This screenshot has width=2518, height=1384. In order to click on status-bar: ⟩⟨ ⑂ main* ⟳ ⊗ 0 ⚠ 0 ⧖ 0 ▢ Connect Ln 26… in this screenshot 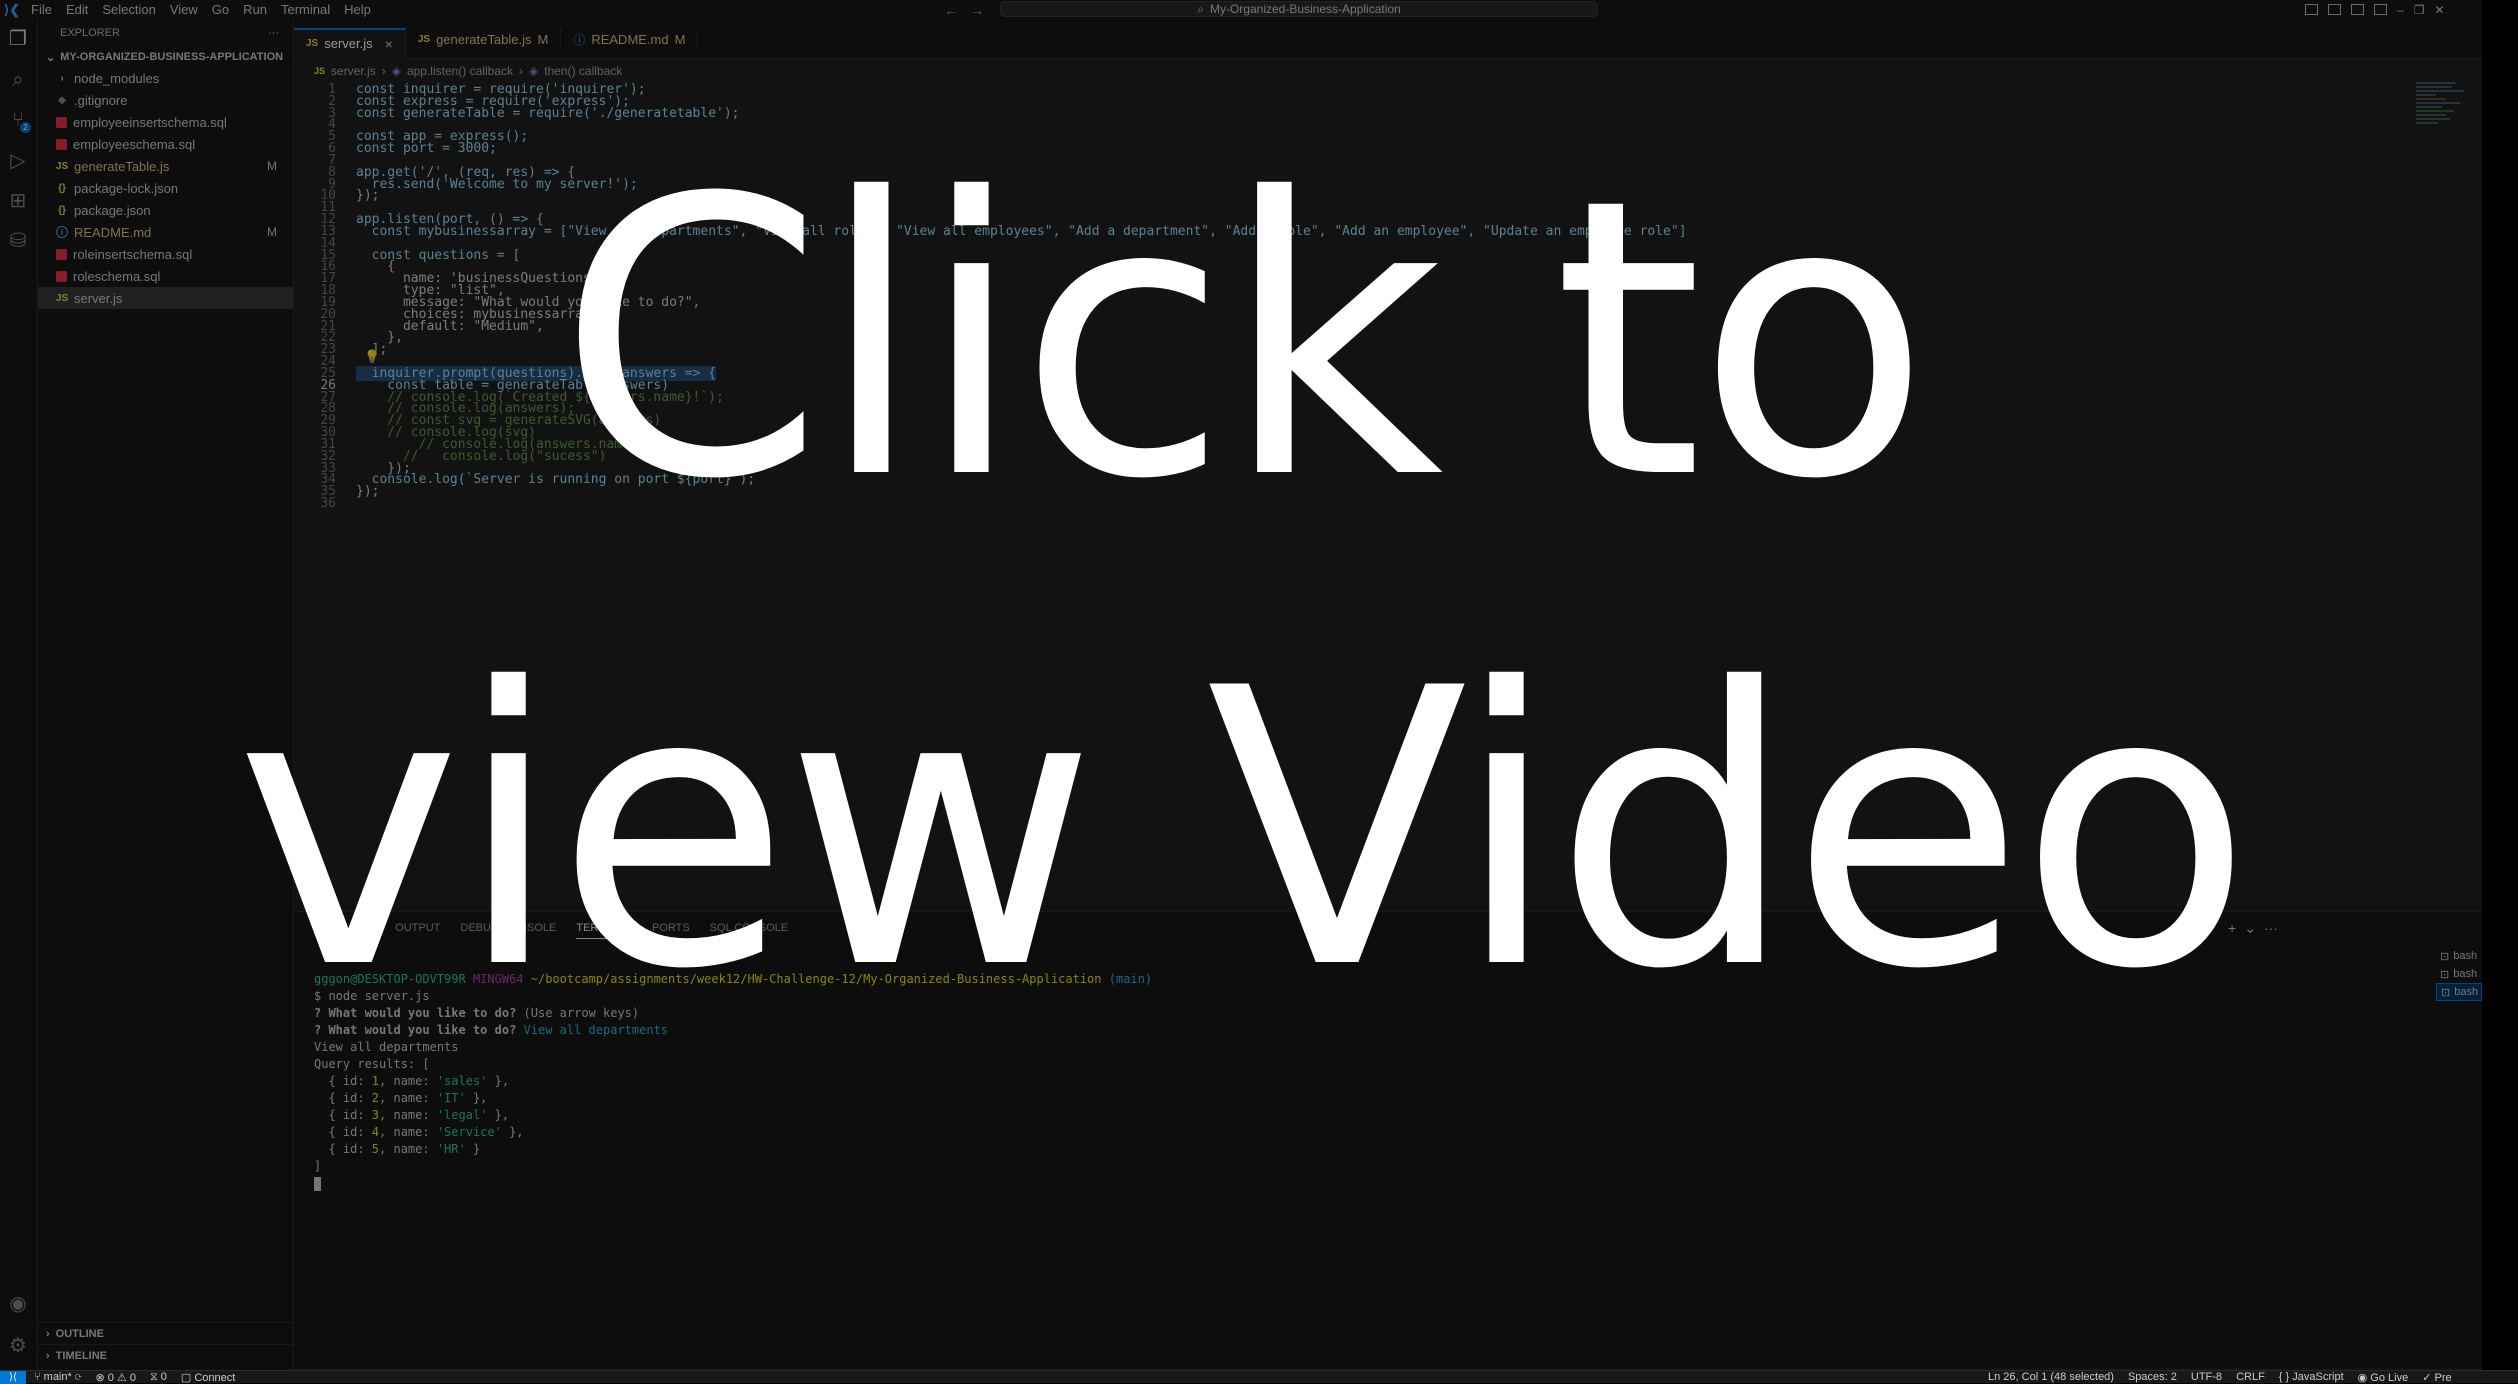, I will do `click(1259, 1377)`.